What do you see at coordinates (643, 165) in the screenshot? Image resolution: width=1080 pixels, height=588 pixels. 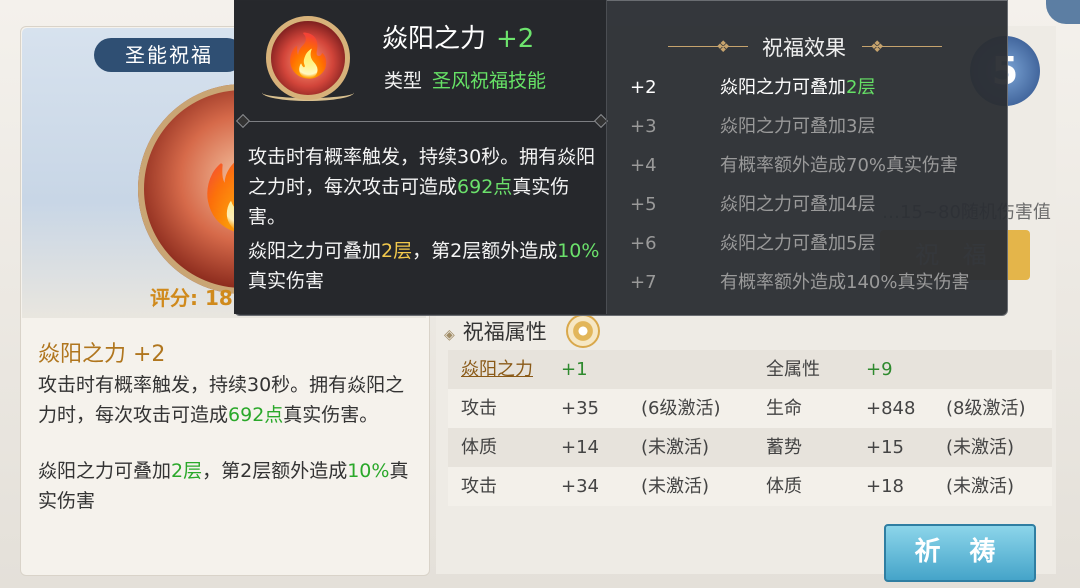 I see `effect-level: +4` at bounding box center [643, 165].